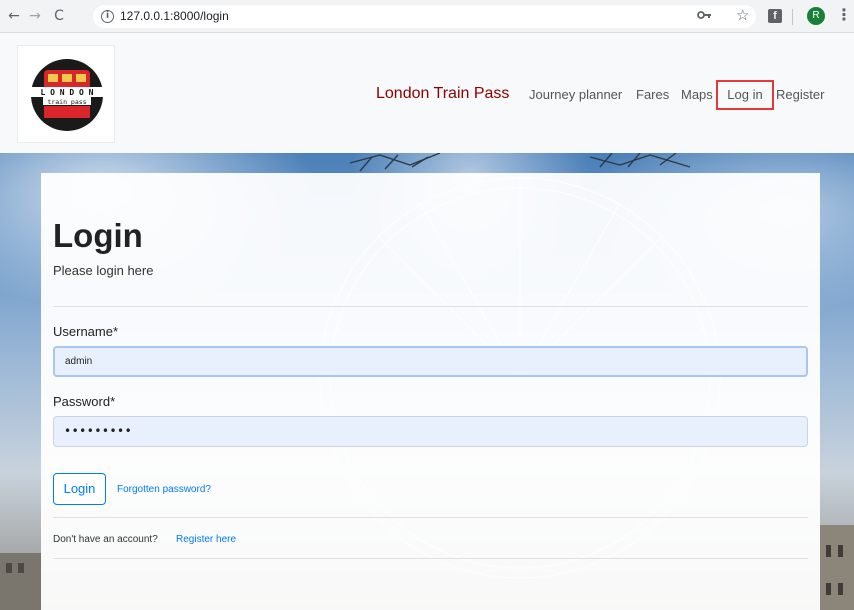 This screenshot has width=854, height=610. I want to click on username-input, so click(430, 361).